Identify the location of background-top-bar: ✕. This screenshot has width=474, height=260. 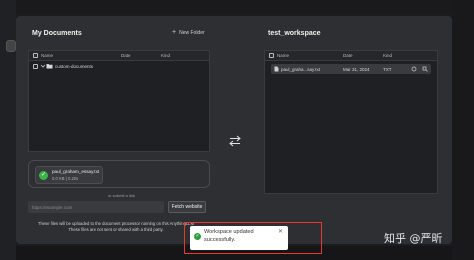
(237, 7).